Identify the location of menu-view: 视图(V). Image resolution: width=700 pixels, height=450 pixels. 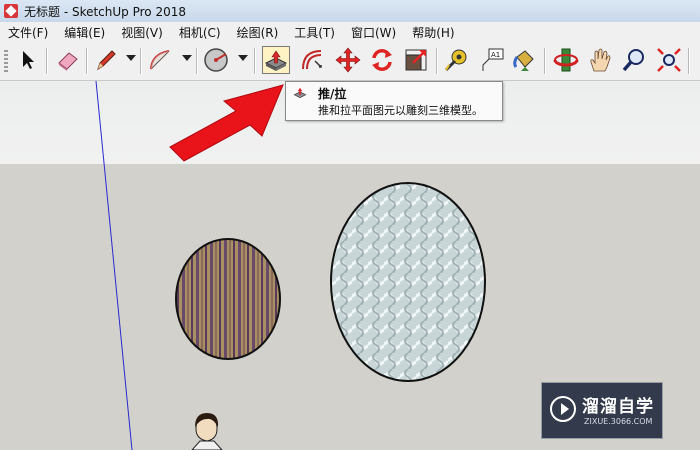
(142, 32).